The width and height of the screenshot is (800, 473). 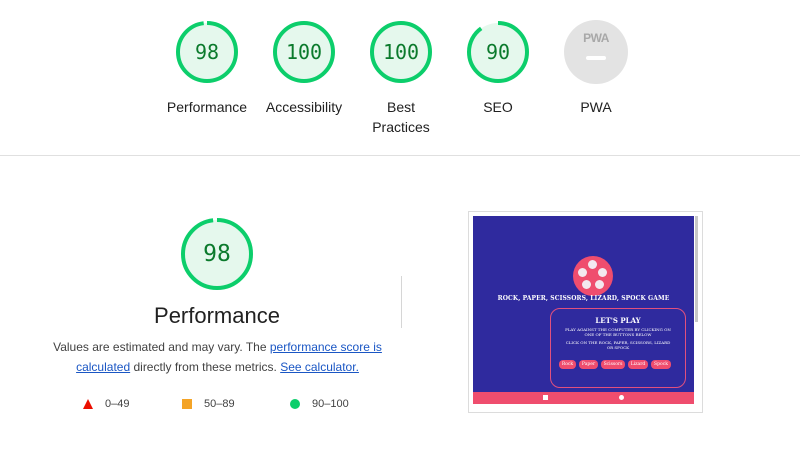 I want to click on gauge-performance: 98 Performance, so click(x=207, y=68).